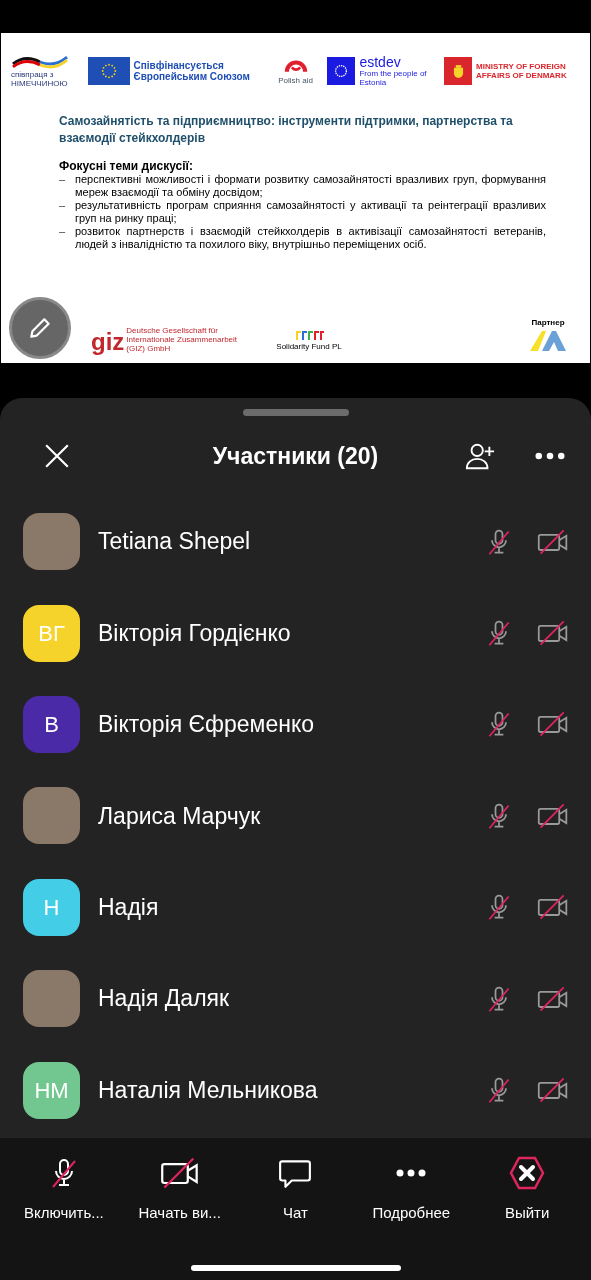 The width and height of the screenshot is (591, 1280). Describe the element at coordinates (295, 542) in the screenshot. I see `participant-row: Tetiana Shepel` at that location.